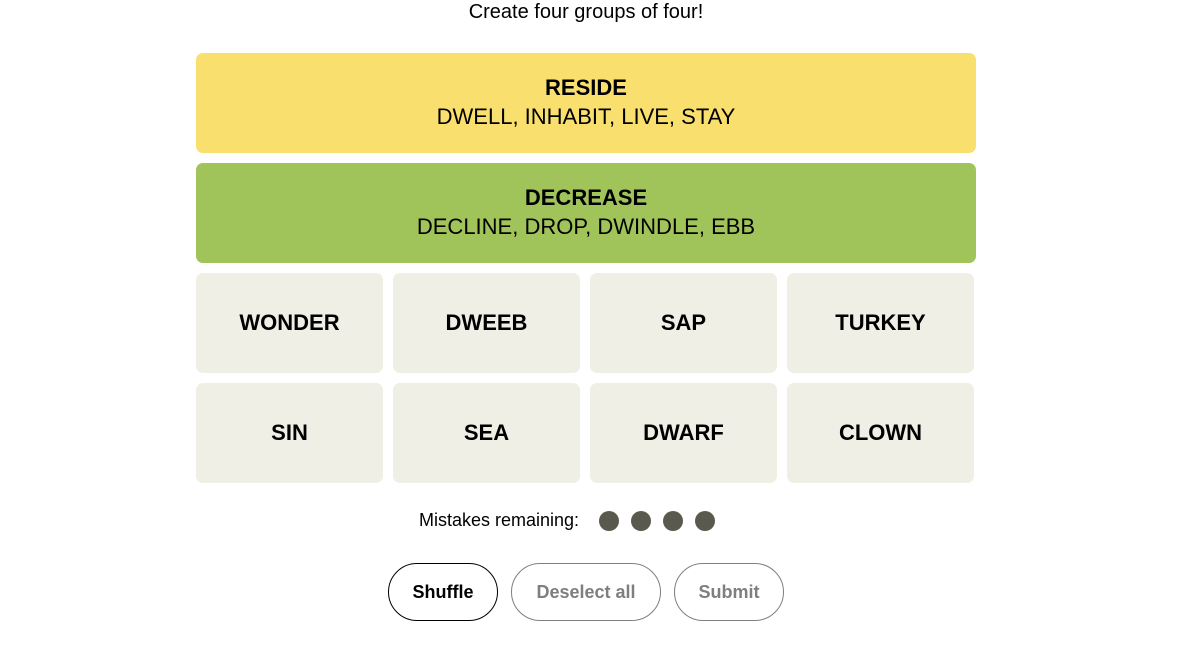 This screenshot has width=1190, height=670. Describe the element at coordinates (289, 323) in the screenshot. I see `word-tile: WONDER` at that location.